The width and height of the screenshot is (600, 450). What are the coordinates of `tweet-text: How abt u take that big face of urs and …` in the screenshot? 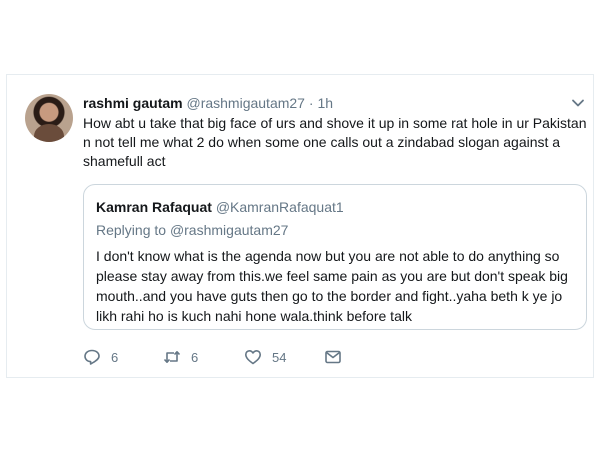 It's located at (335, 142).